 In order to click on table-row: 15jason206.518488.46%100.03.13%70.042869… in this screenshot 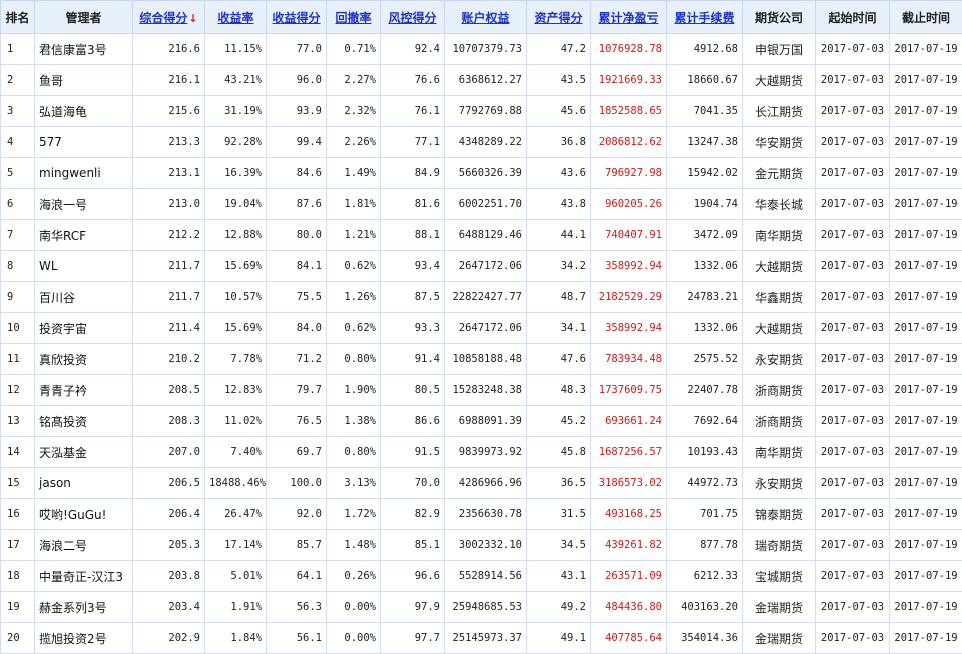, I will do `click(481, 483)`.